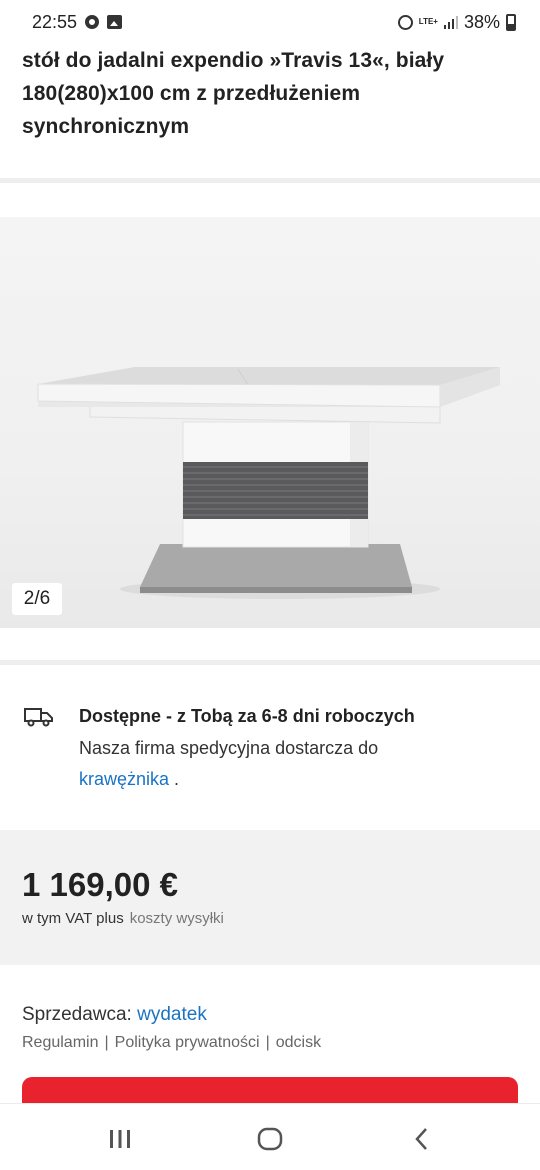  I want to click on status-time: 22:55, so click(55, 21).